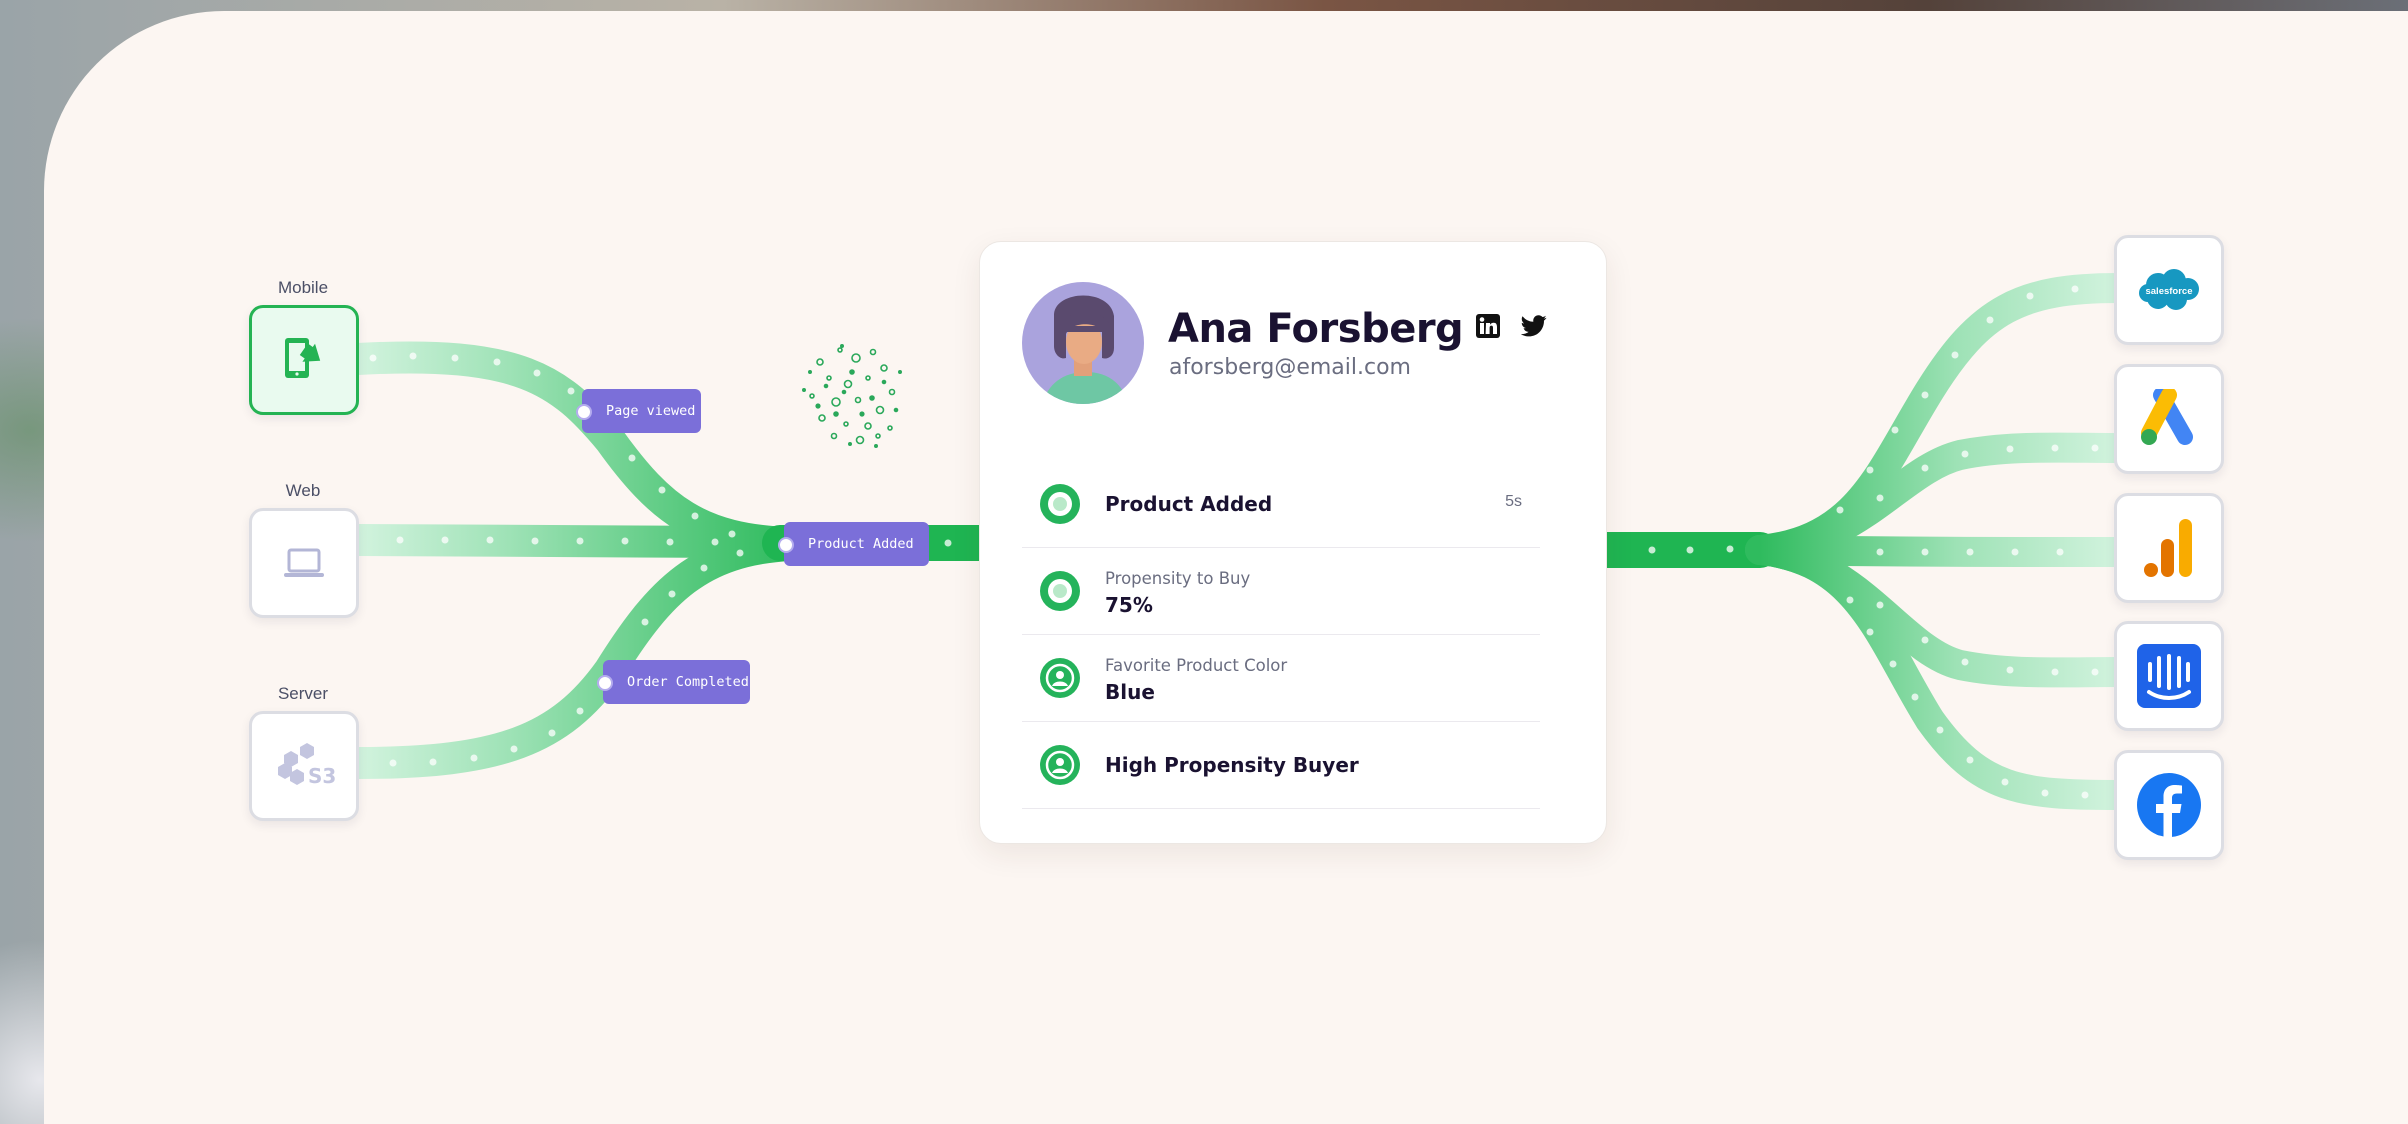 The height and width of the screenshot is (1124, 2408). I want to click on trait-row-favorite-color: Favorite Product Color Blue, so click(1281, 678).